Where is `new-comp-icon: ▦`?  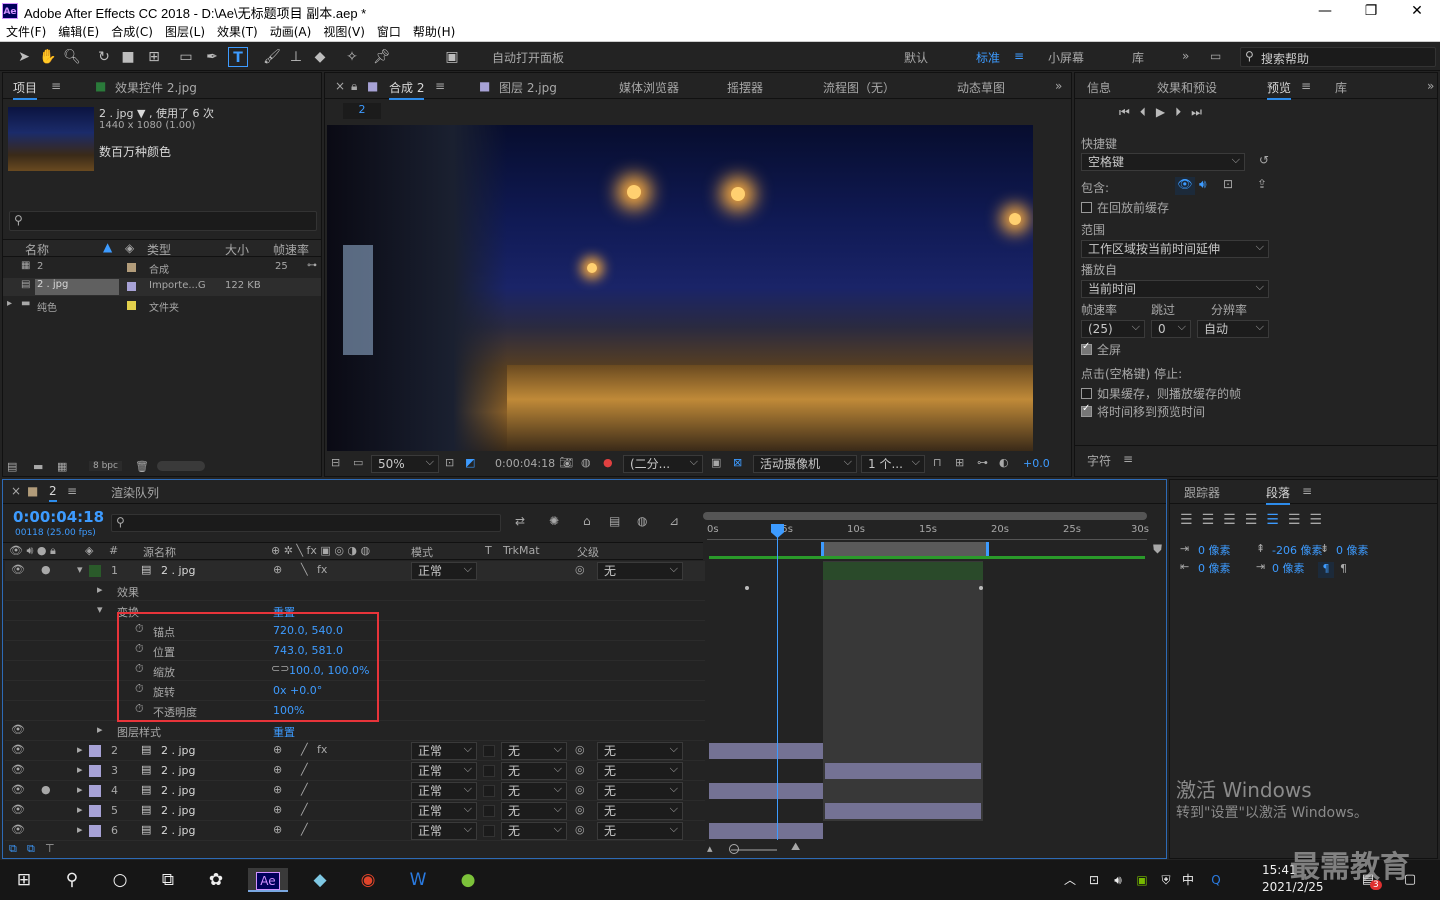 new-comp-icon: ▦ is located at coordinates (62, 466).